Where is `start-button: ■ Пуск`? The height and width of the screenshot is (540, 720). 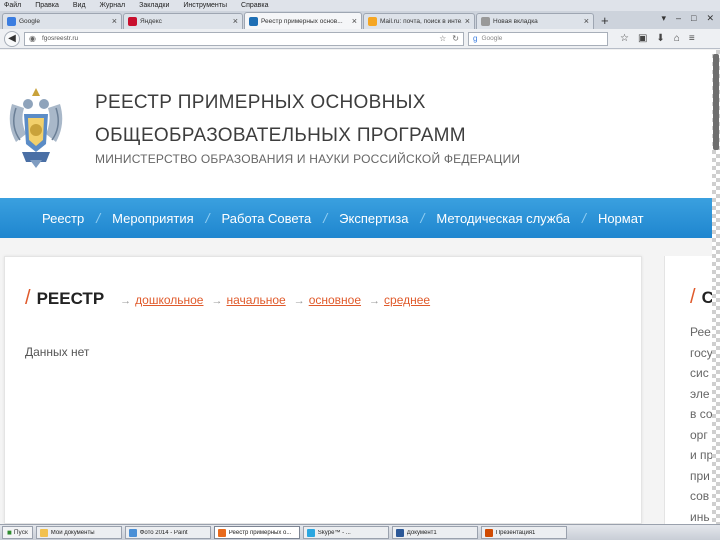
start-button: ■ Пуск is located at coordinates (17, 532).